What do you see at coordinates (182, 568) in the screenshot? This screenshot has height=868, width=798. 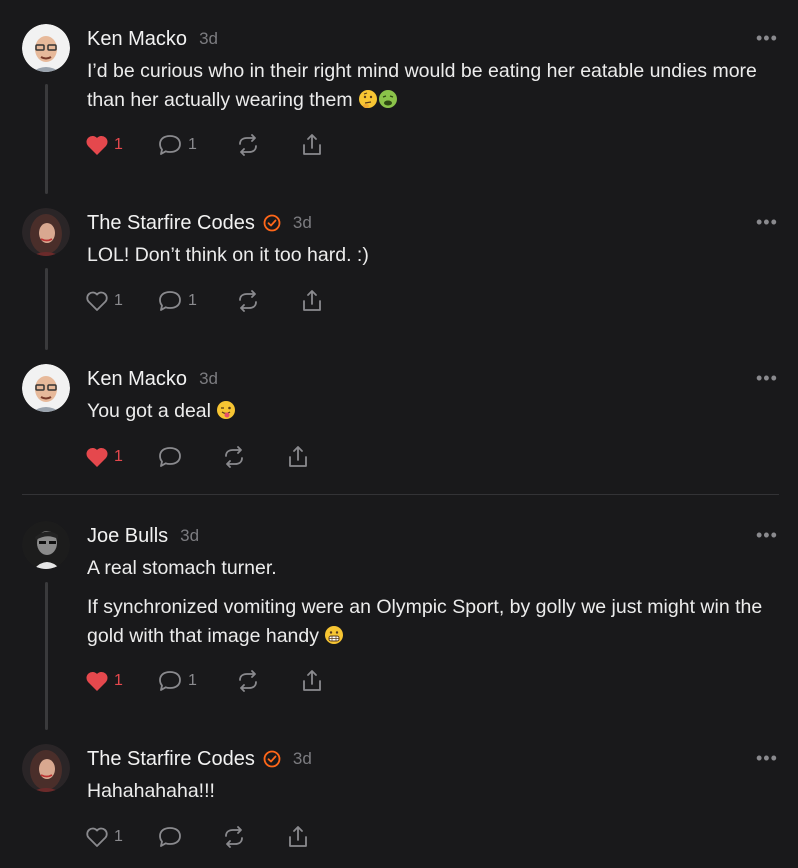 I see `comment-paragraph: A real stomach turner.` at bounding box center [182, 568].